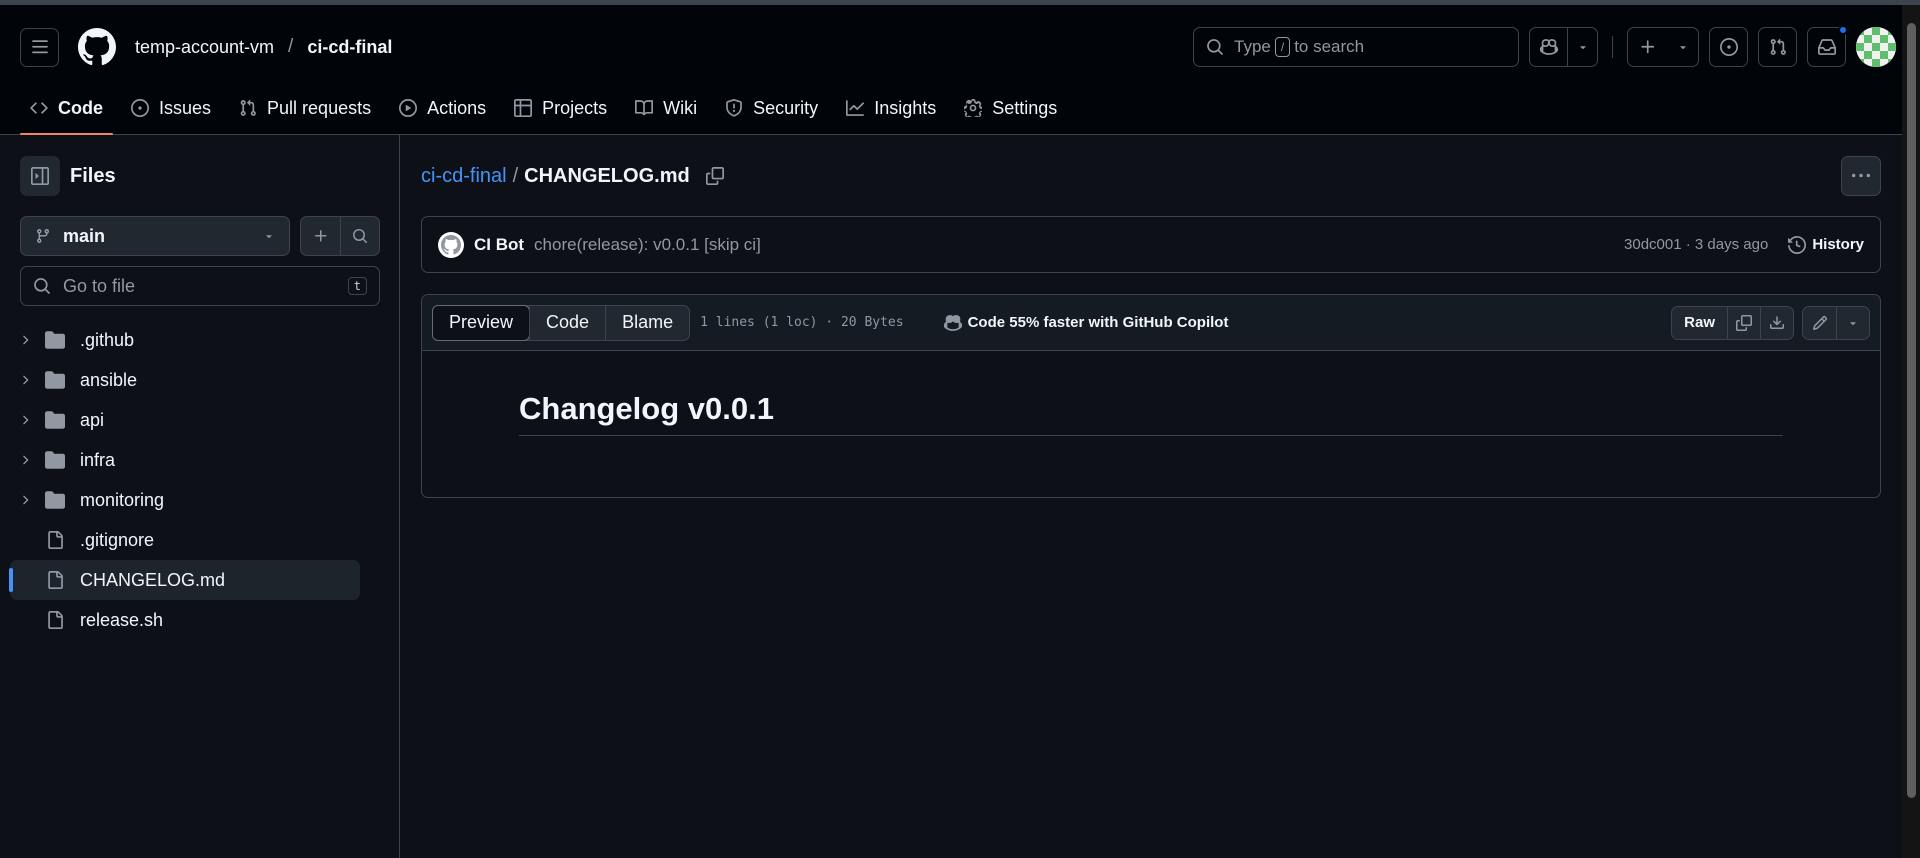 The width and height of the screenshot is (1920, 858). Describe the element at coordinates (464, 176) in the screenshot. I see `path-repo-link: ci-cd-final` at that location.